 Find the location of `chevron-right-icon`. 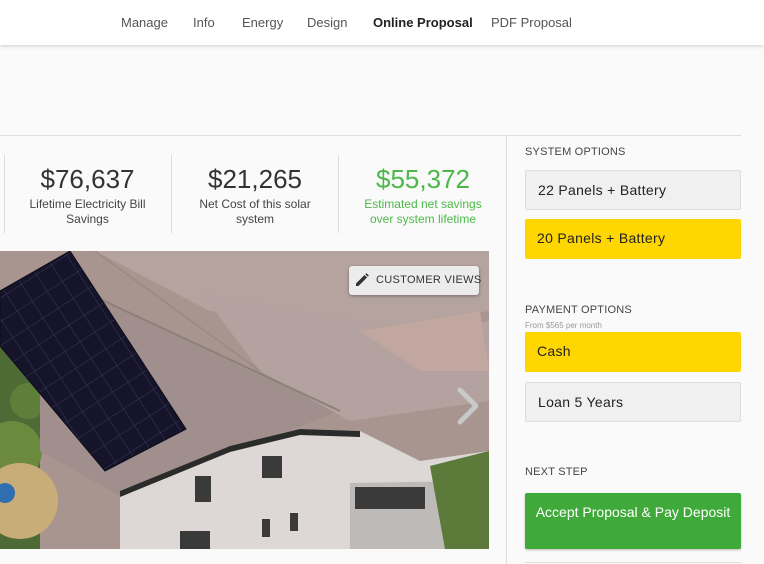

chevron-right-icon is located at coordinates (468, 406).